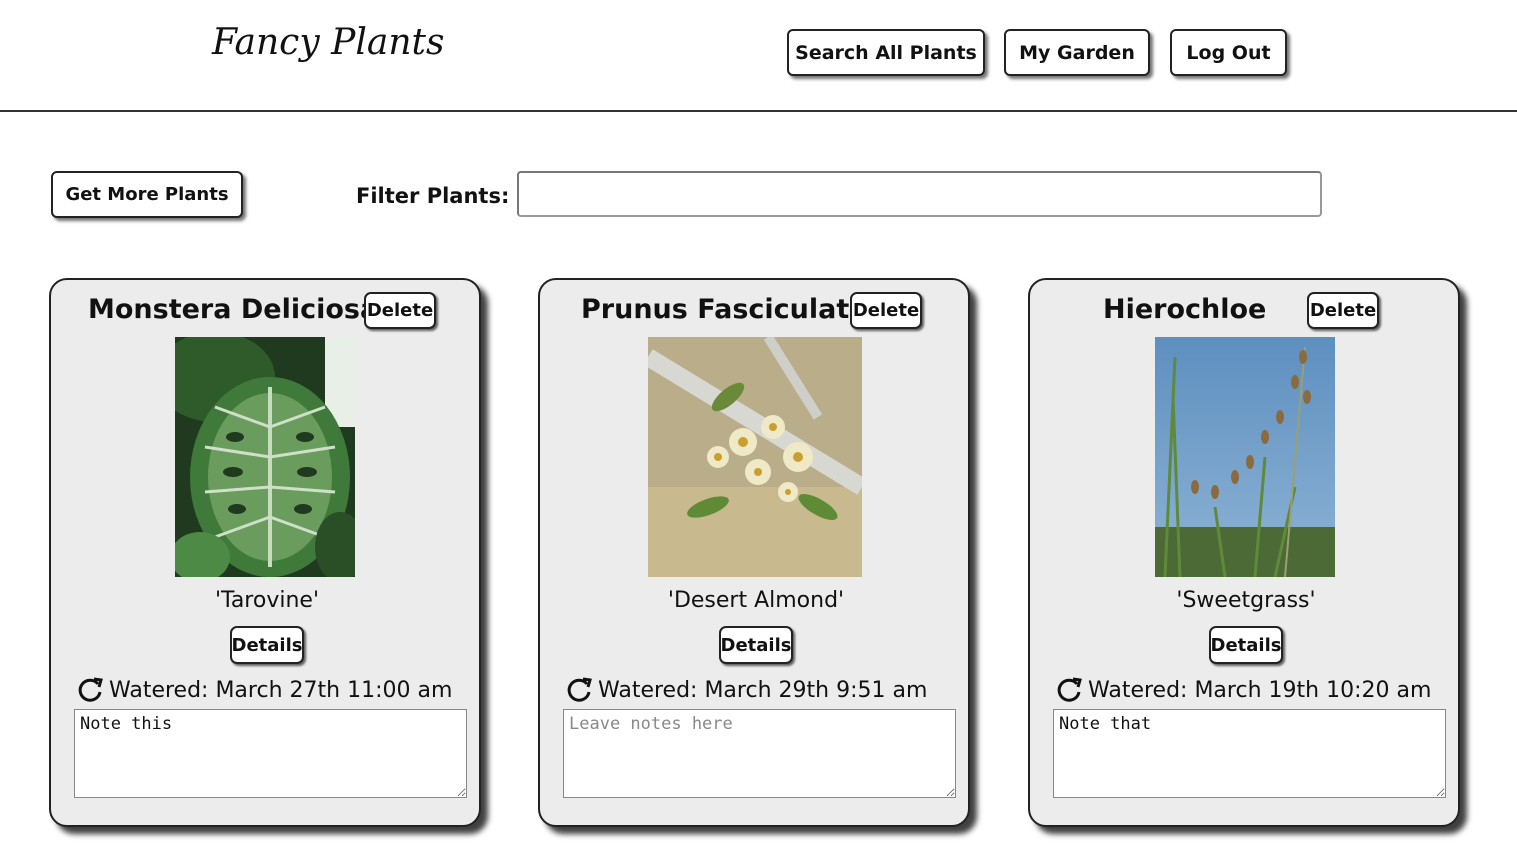 Image resolution: width=1517 pixels, height=861 pixels. I want to click on watered-row: Watered: March 27th 11:00 am, so click(263, 690).